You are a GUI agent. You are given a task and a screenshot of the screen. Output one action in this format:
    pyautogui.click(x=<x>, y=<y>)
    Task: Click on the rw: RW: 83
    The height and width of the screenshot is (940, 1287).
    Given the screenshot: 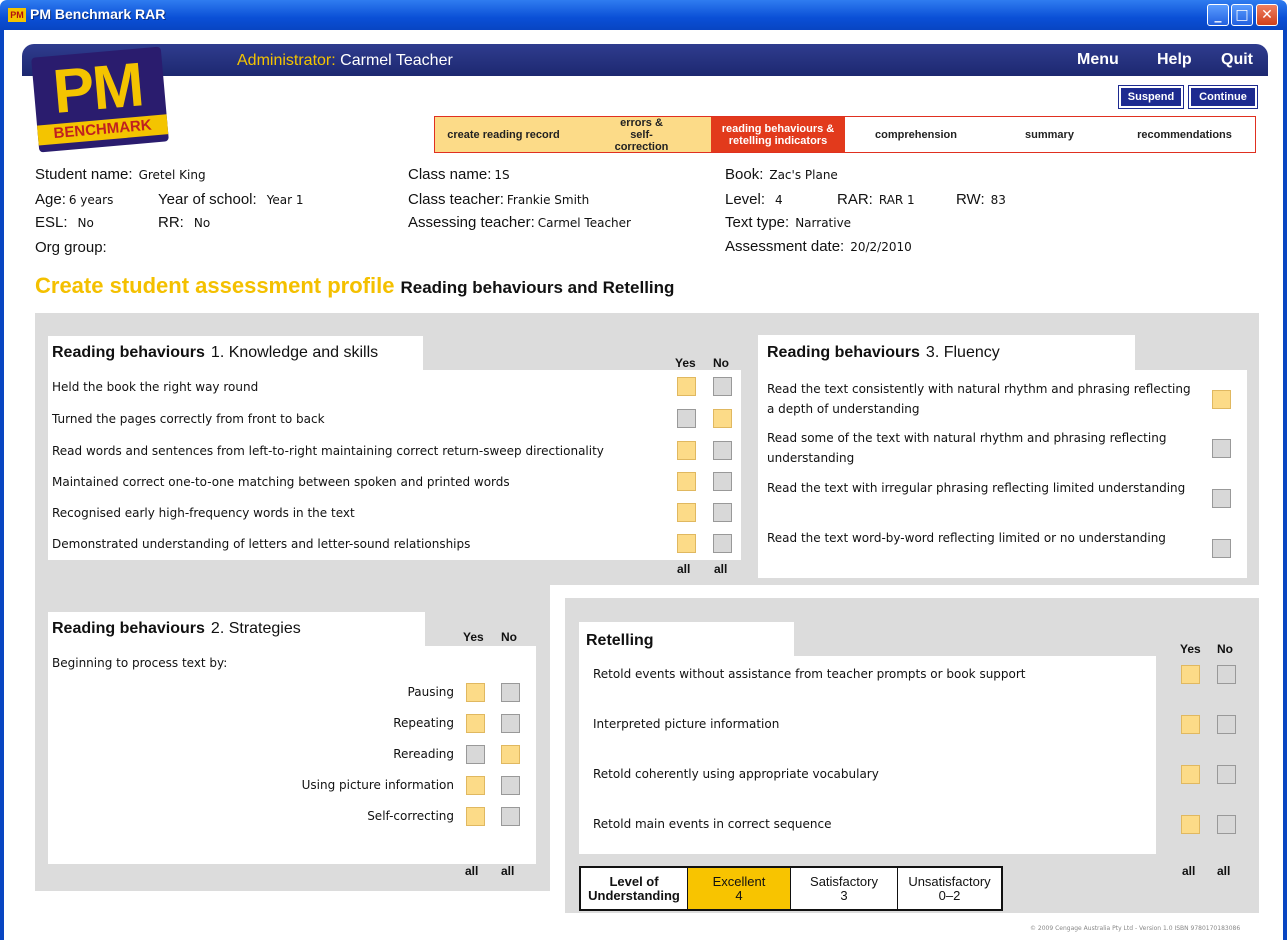 What is the action you would take?
    pyautogui.click(x=981, y=199)
    